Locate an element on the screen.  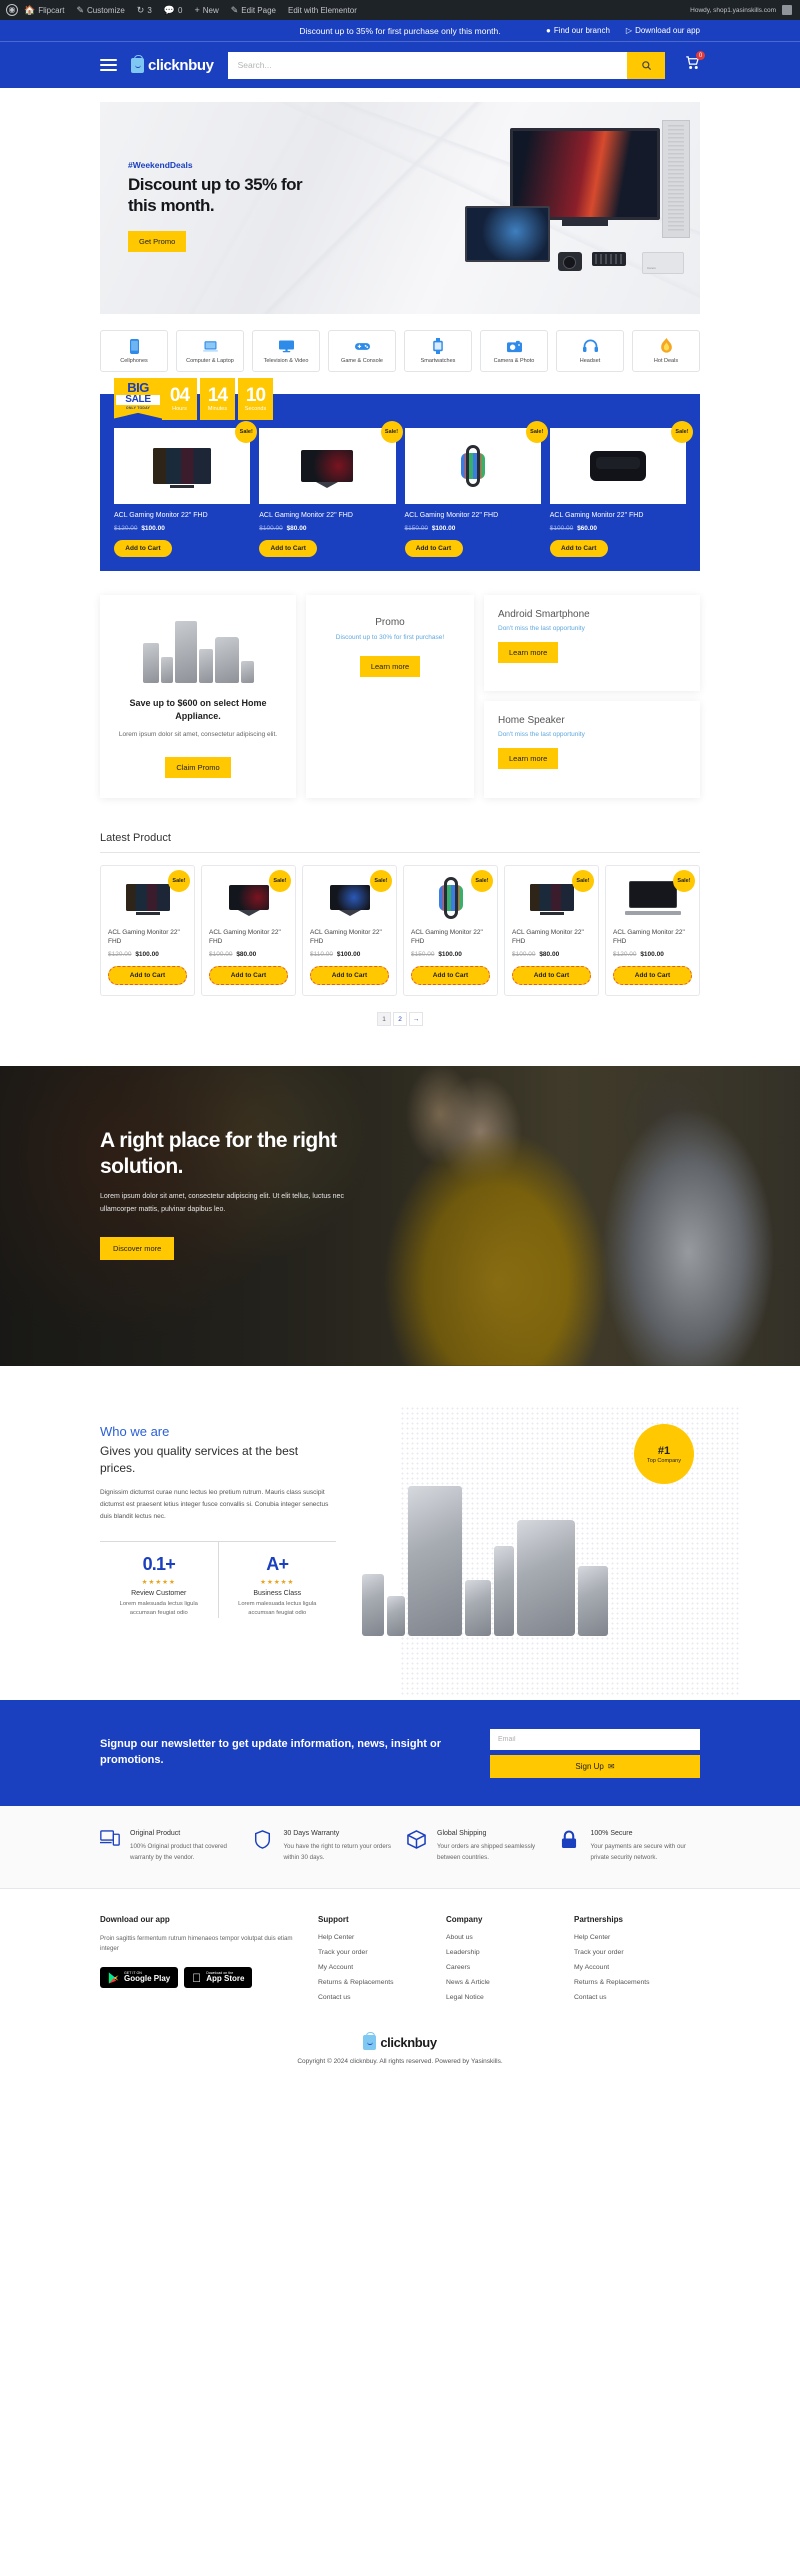
site-logo: clicknbuy is located at coordinates (172, 64).